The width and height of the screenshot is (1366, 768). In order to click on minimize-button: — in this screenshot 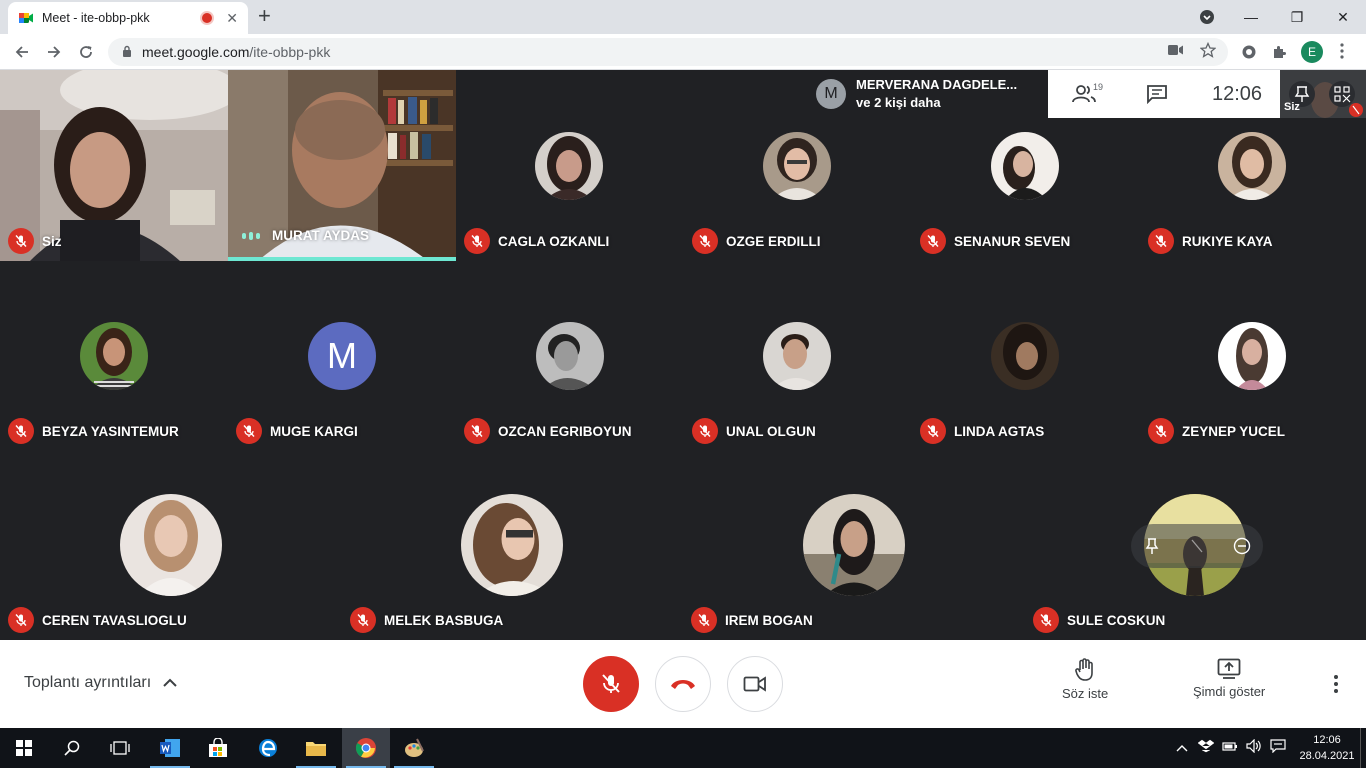, I will do `click(1251, 17)`.